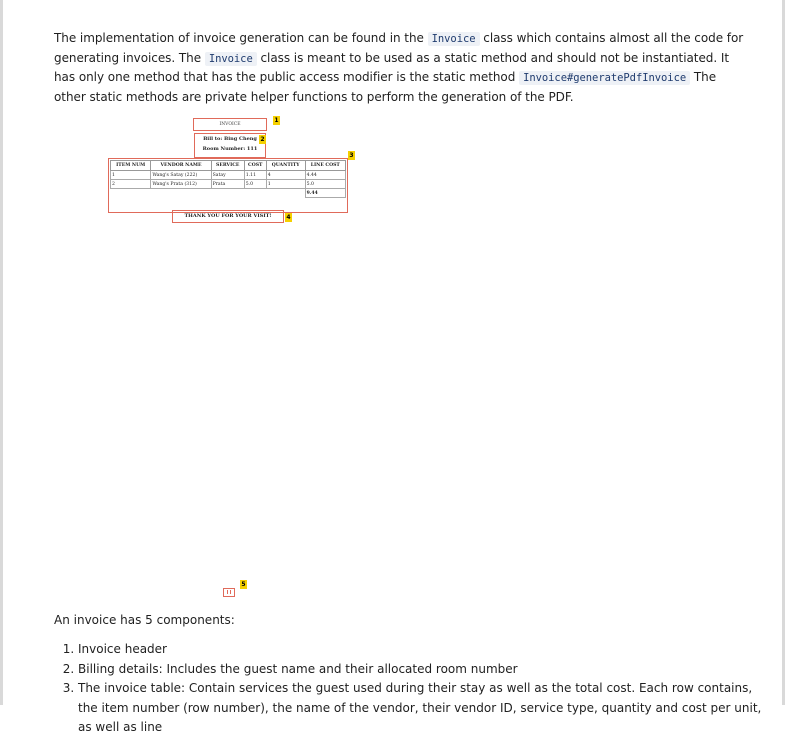 The width and height of the screenshot is (785, 738). Describe the element at coordinates (276, 120) in the screenshot. I see `badge-1: 1` at that location.